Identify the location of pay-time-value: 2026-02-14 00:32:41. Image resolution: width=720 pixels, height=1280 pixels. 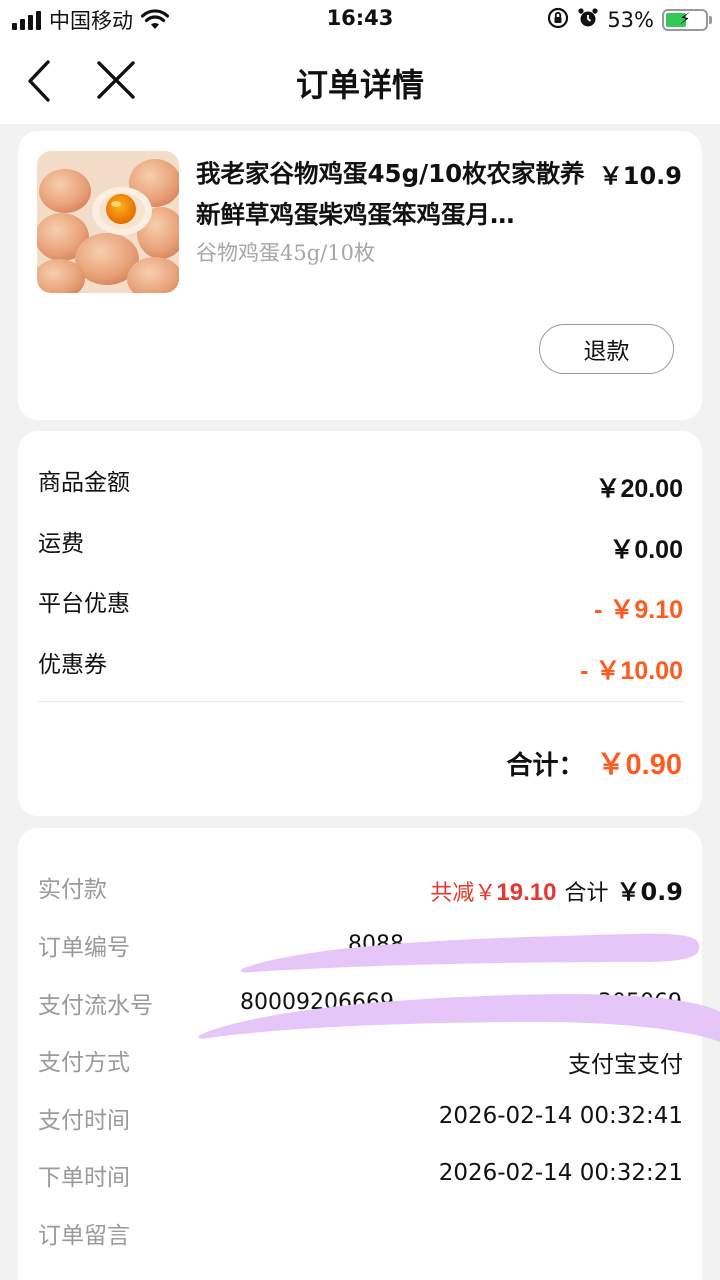
(560, 1116).